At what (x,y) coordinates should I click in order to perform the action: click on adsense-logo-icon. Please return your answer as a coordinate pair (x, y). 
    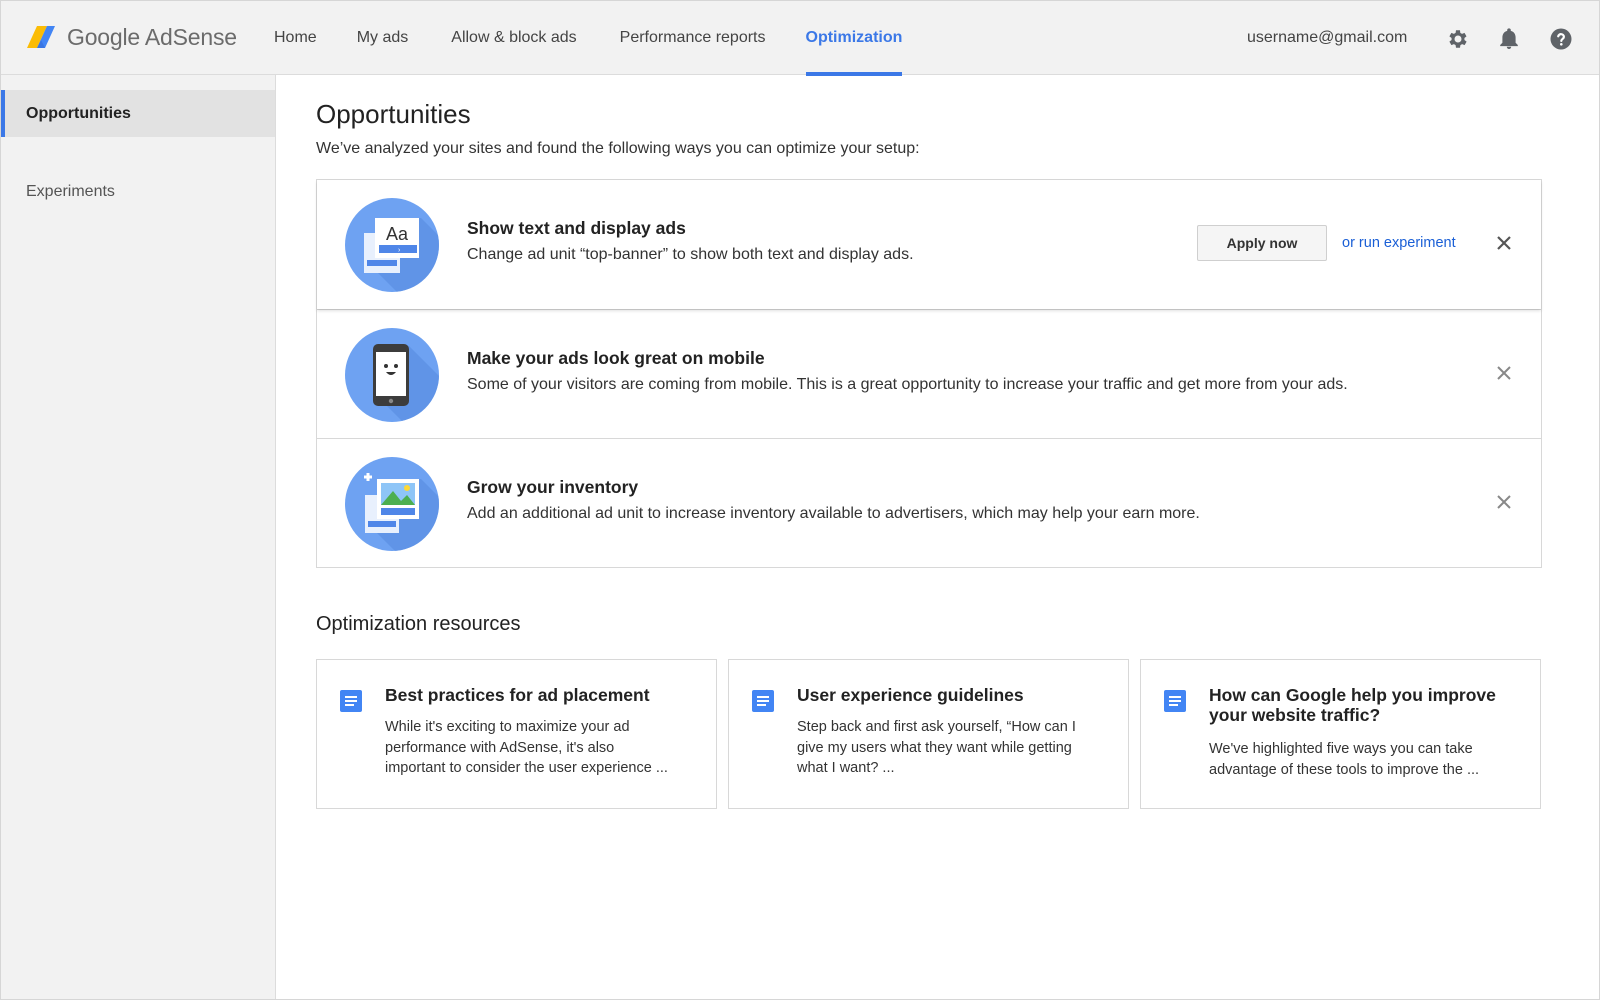
    Looking at the image, I should click on (41, 37).